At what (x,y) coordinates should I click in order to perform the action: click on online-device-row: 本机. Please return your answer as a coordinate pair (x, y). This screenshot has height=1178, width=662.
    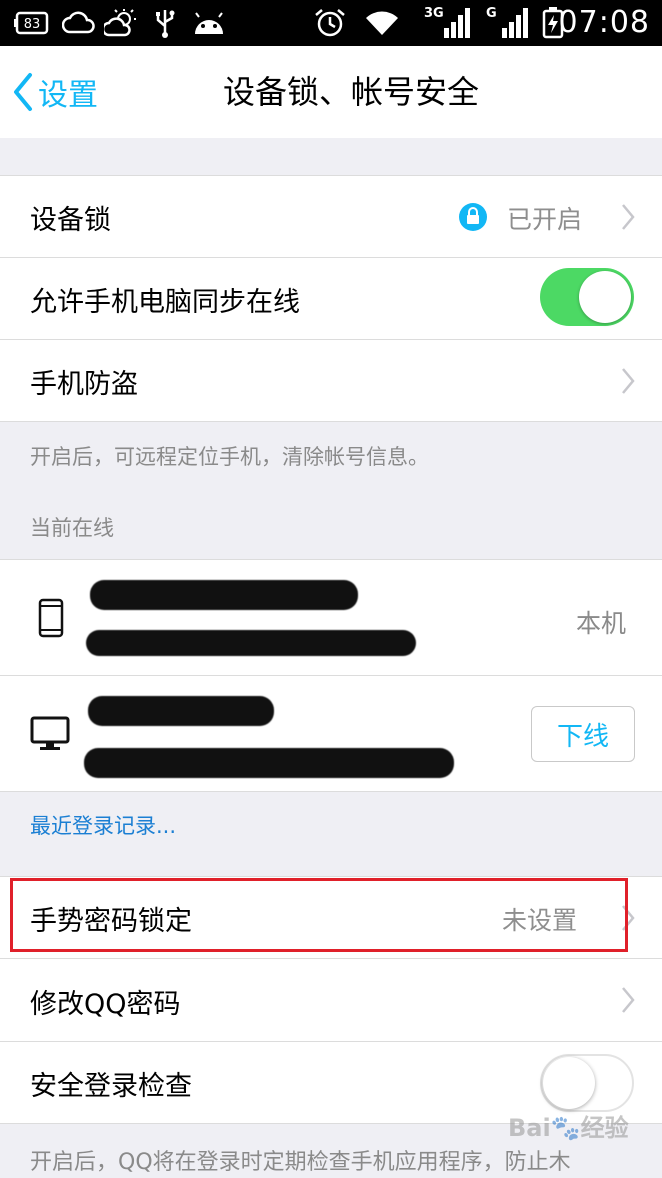
    Looking at the image, I should click on (331, 617).